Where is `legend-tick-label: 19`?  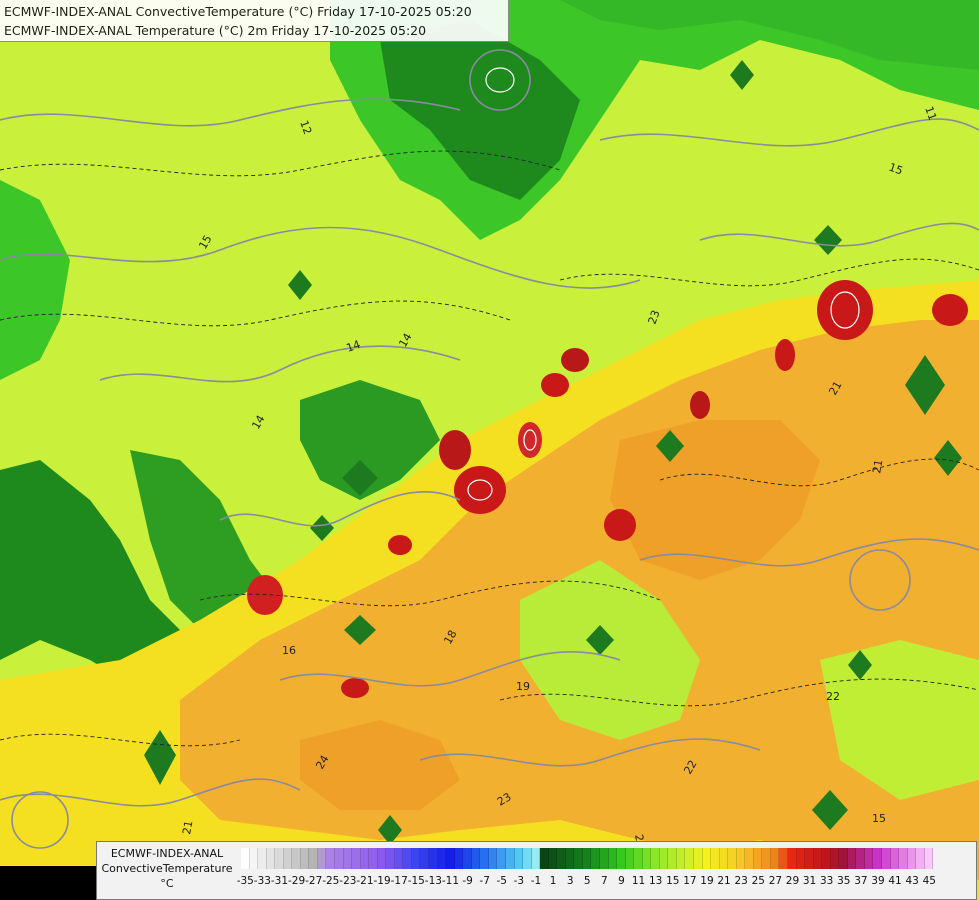
legend-tick-label: 19 is located at coordinates (707, 881).